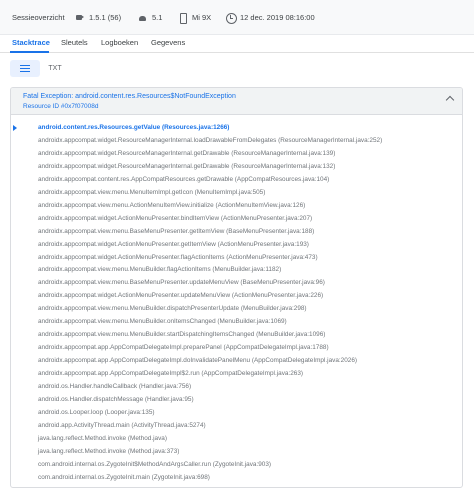 Image resolution: width=474 pixels, height=488 pixels. Describe the element at coordinates (237, 44) in the screenshot. I see `detail-tabs: Stacktrace Sleutels Logboeken Gegevens` at that location.